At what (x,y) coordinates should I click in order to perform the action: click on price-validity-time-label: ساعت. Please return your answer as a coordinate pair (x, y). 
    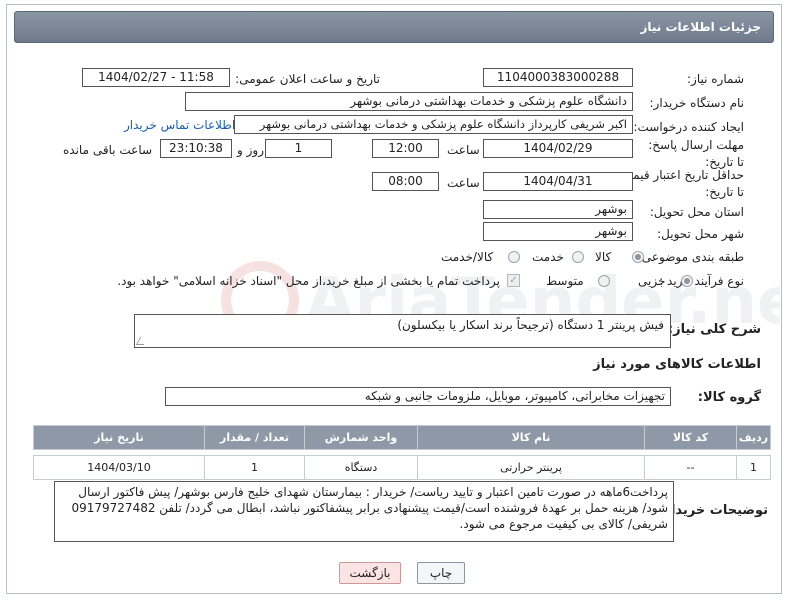
    Looking at the image, I should click on (463, 183).